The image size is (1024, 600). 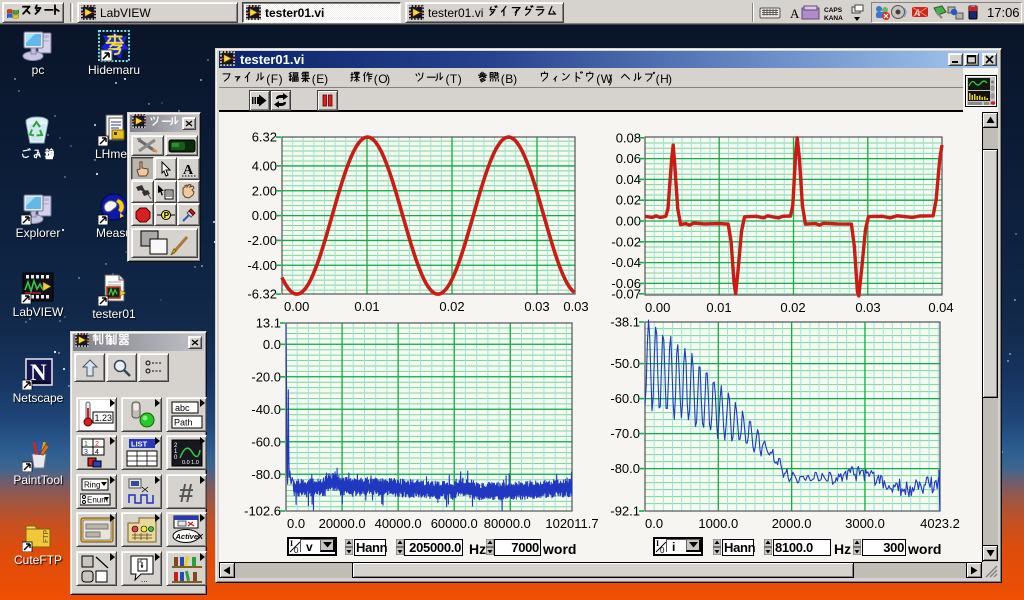 I want to click on svg-text: B, so click(x=509, y=79).